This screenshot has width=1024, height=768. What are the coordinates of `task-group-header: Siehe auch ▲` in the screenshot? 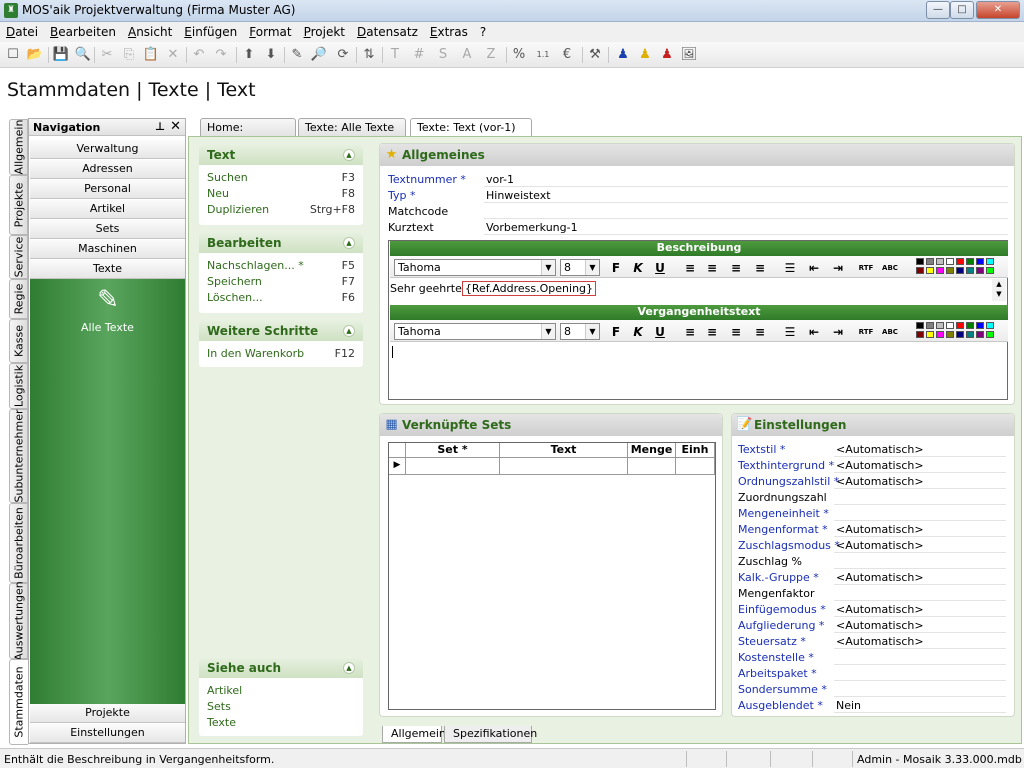 It's located at (281, 668).